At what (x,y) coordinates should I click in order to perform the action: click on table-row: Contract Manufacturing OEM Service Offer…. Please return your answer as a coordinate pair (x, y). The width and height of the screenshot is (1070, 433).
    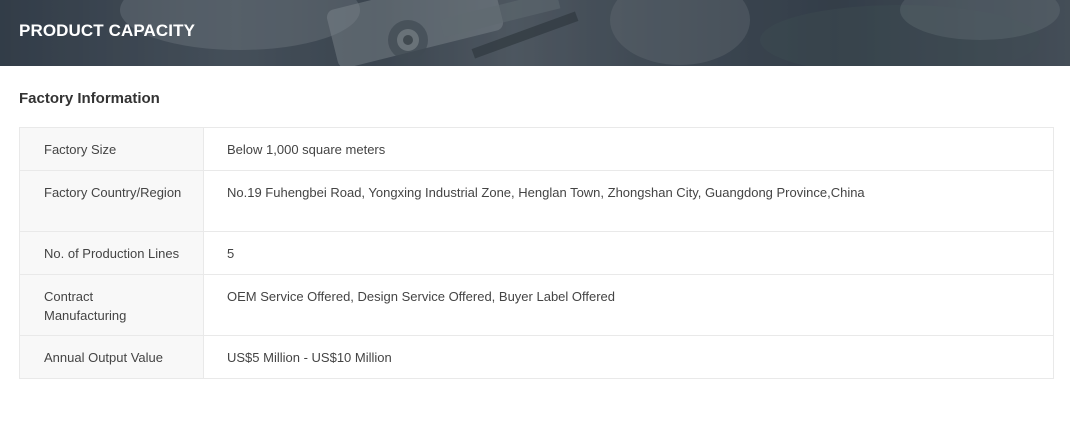
    Looking at the image, I should click on (536, 305).